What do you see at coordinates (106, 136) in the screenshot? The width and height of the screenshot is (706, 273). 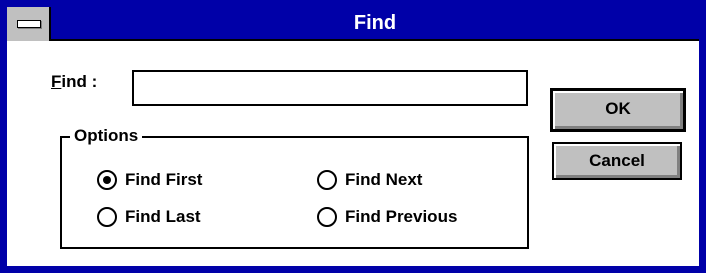 I see `options-group-label: Options` at bounding box center [106, 136].